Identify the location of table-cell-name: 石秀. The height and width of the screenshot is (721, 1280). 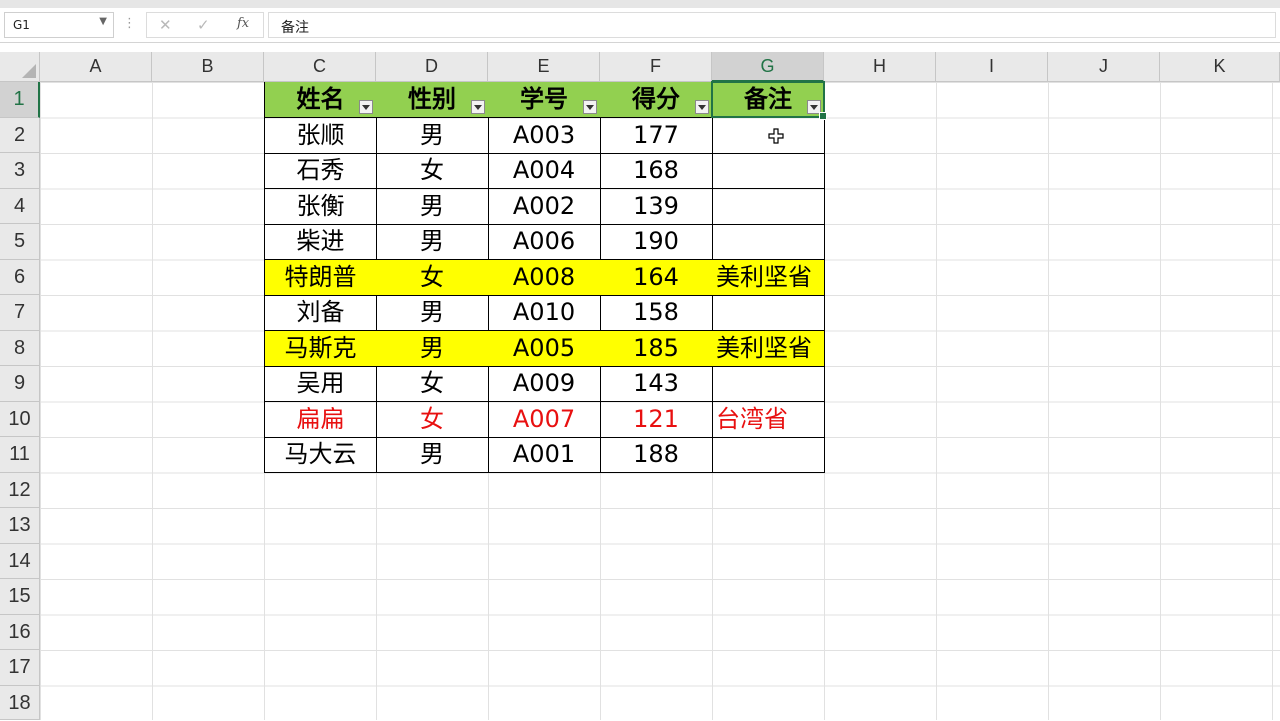
(320, 171).